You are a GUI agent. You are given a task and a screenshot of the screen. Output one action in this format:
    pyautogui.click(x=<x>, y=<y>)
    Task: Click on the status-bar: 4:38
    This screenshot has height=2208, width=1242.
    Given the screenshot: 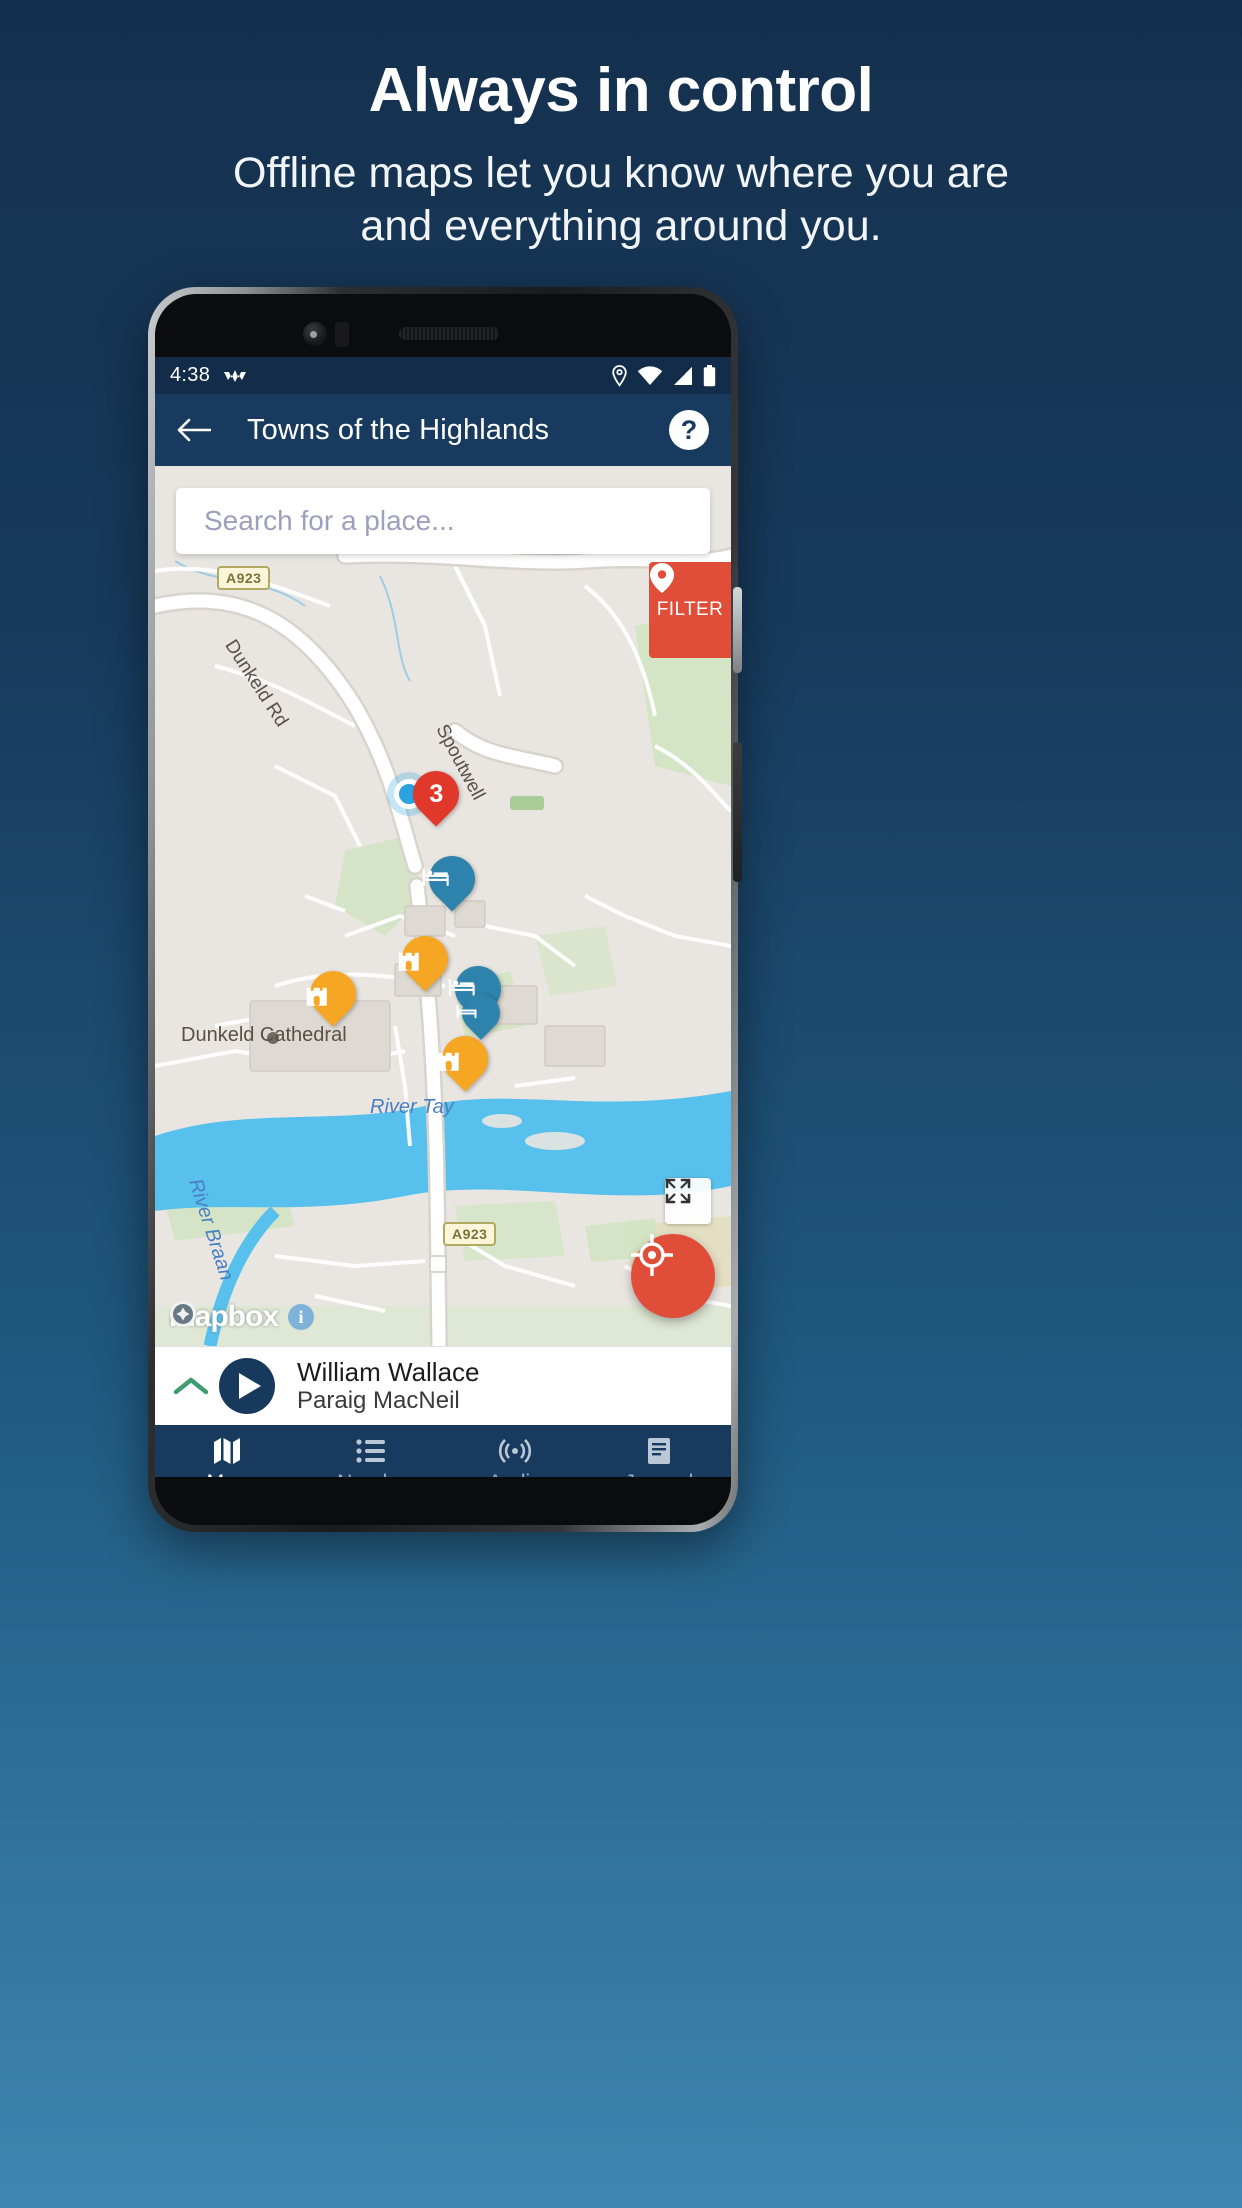 What is the action you would take?
    pyautogui.click(x=443, y=375)
    